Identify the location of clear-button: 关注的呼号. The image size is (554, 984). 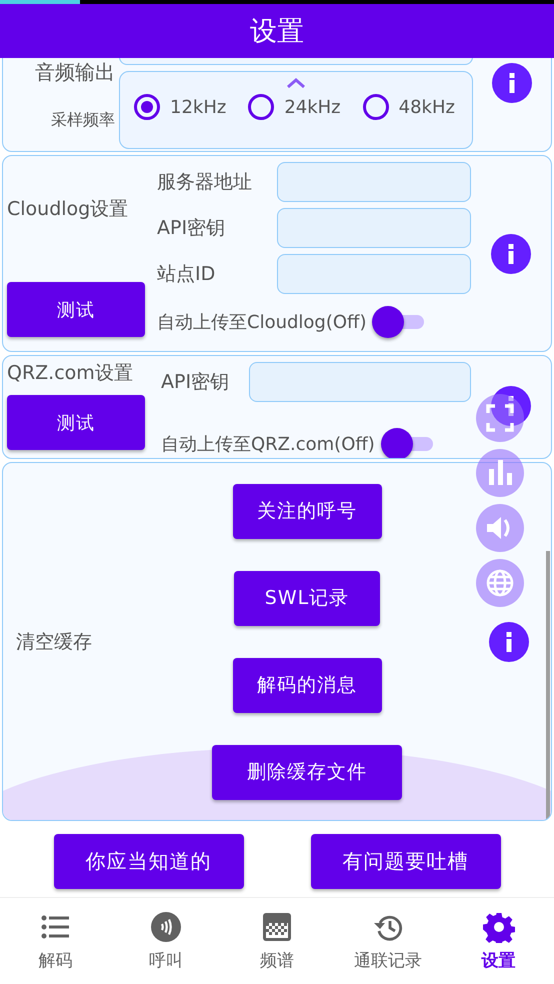
(307, 511).